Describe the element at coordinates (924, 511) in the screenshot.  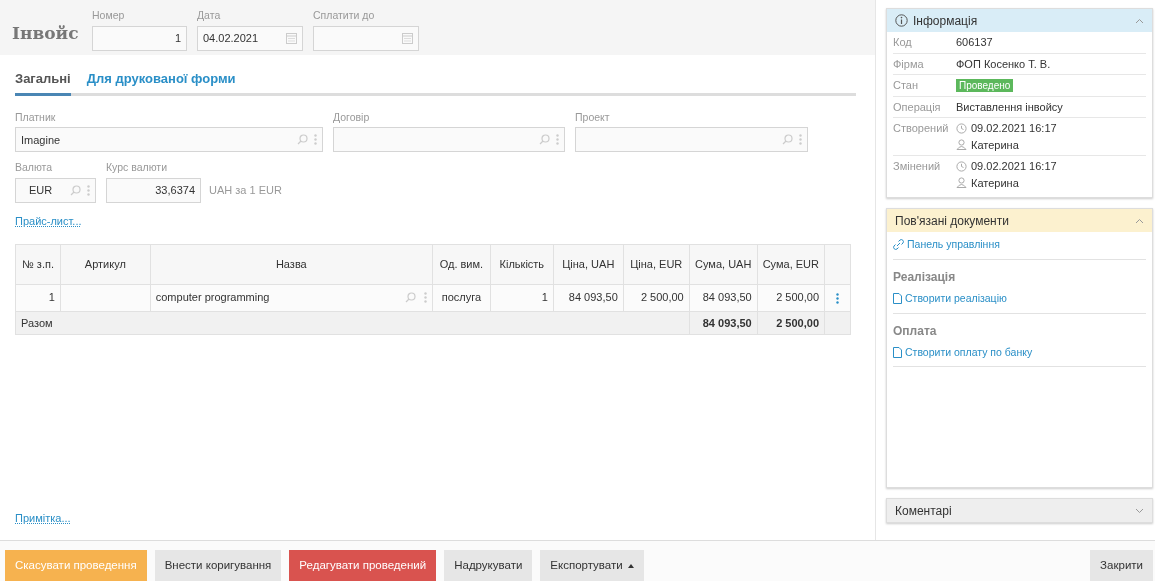
I see `panel-title: Коментарі` at that location.